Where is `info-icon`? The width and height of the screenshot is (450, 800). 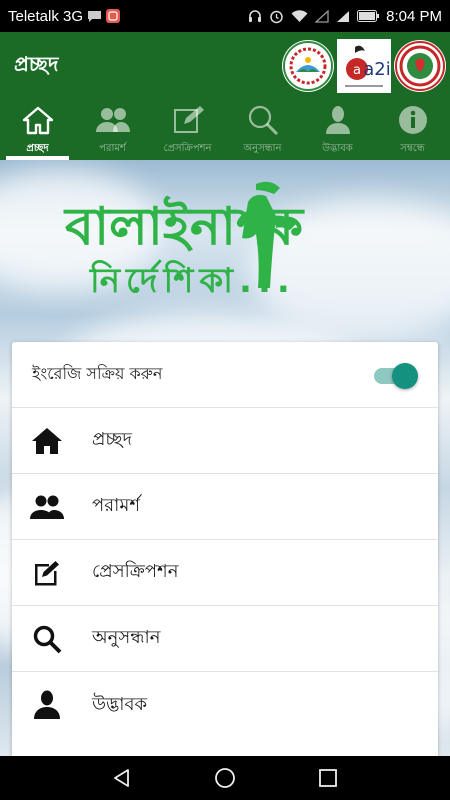 info-icon is located at coordinates (413, 122).